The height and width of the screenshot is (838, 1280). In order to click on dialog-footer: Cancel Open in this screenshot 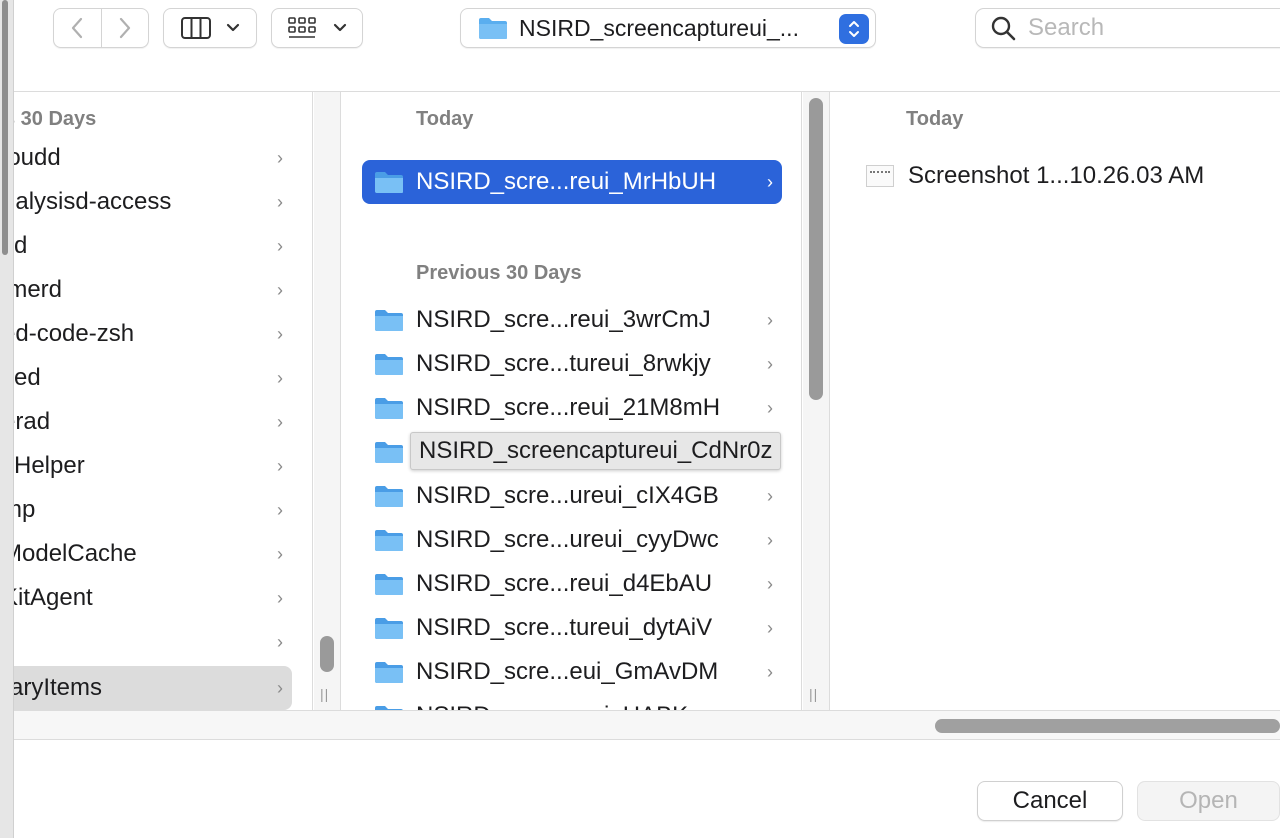, I will do `click(647, 789)`.